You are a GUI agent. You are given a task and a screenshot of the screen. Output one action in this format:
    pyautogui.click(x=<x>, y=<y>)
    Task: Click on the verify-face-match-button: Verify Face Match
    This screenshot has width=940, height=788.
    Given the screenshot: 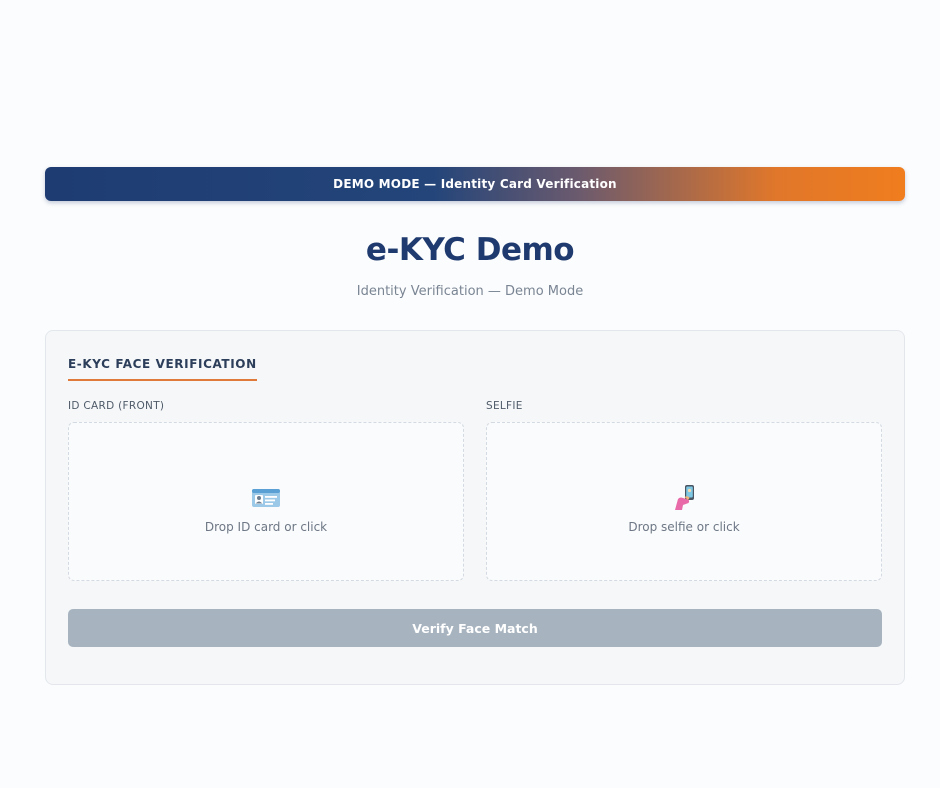 What is the action you would take?
    pyautogui.click(x=475, y=628)
    